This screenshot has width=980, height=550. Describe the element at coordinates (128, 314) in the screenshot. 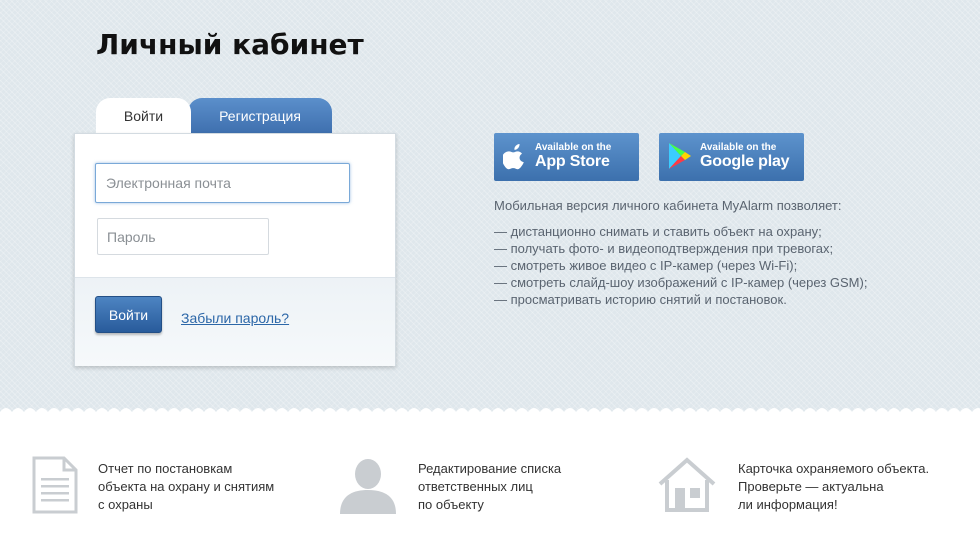

I see `login-button: Войти` at that location.